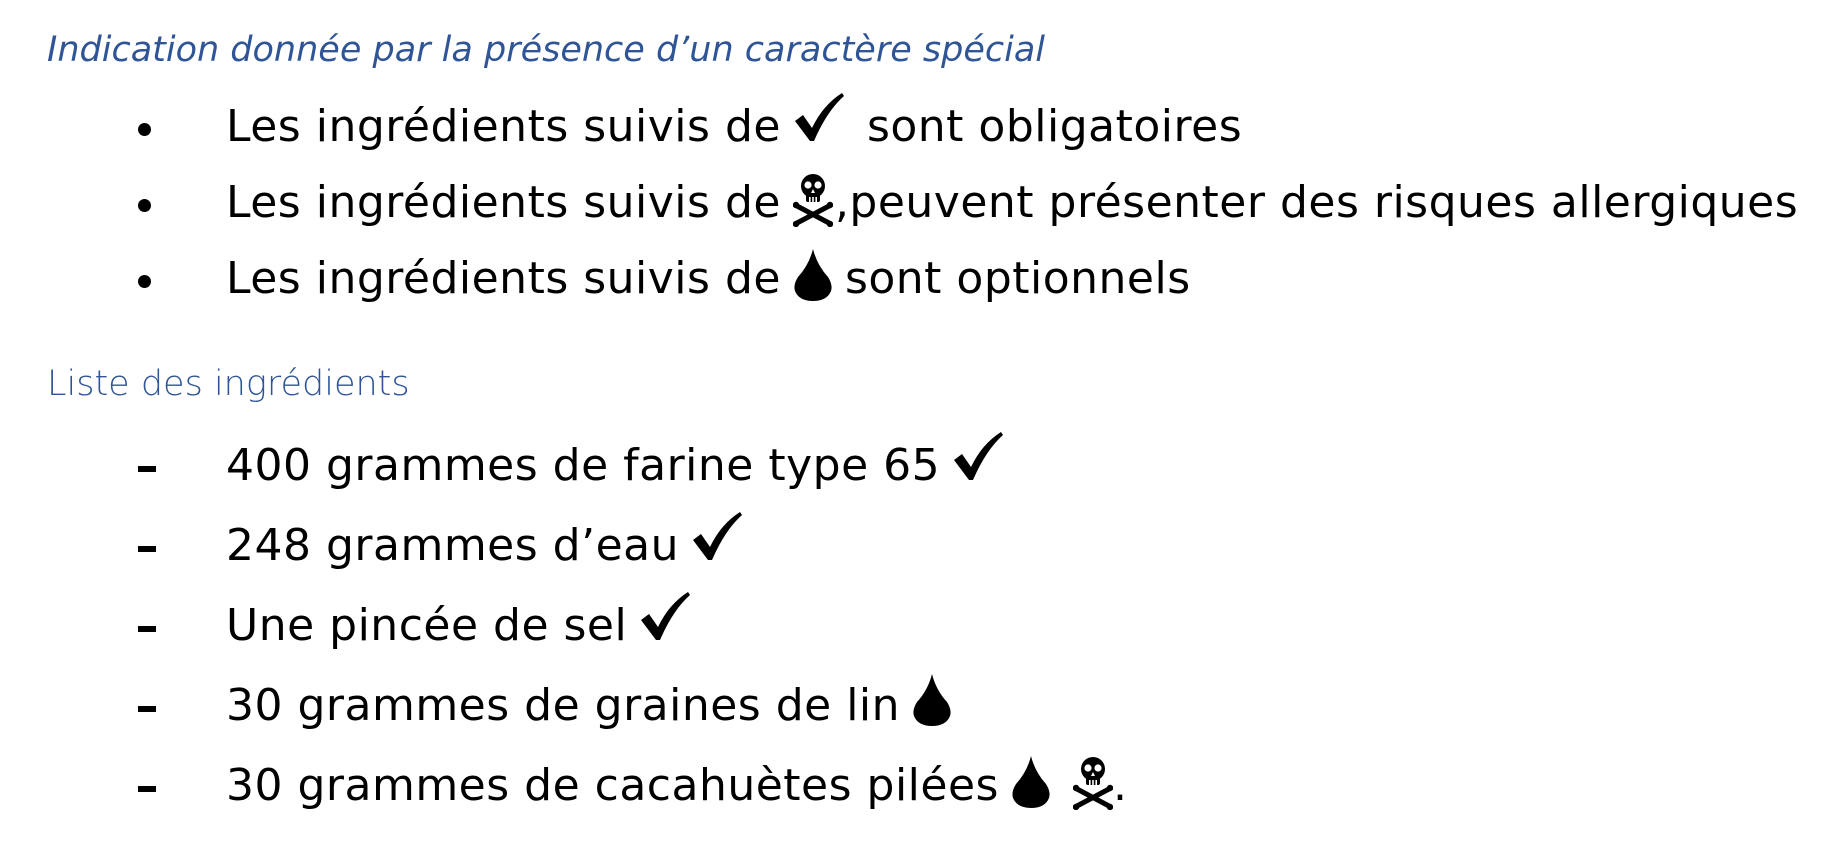 Image resolution: width=1830 pixels, height=862 pixels. I want to click on ingredient-suffix: ., so click(1120, 785).